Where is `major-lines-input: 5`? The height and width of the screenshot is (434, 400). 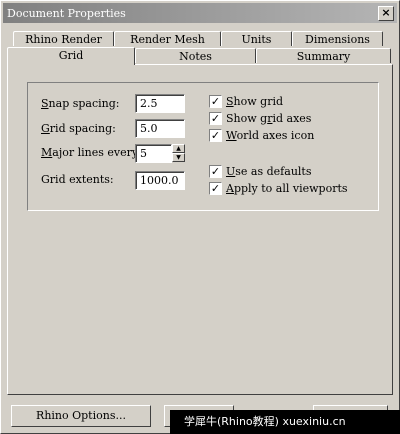
major-lines-input: 5 is located at coordinates (153, 153).